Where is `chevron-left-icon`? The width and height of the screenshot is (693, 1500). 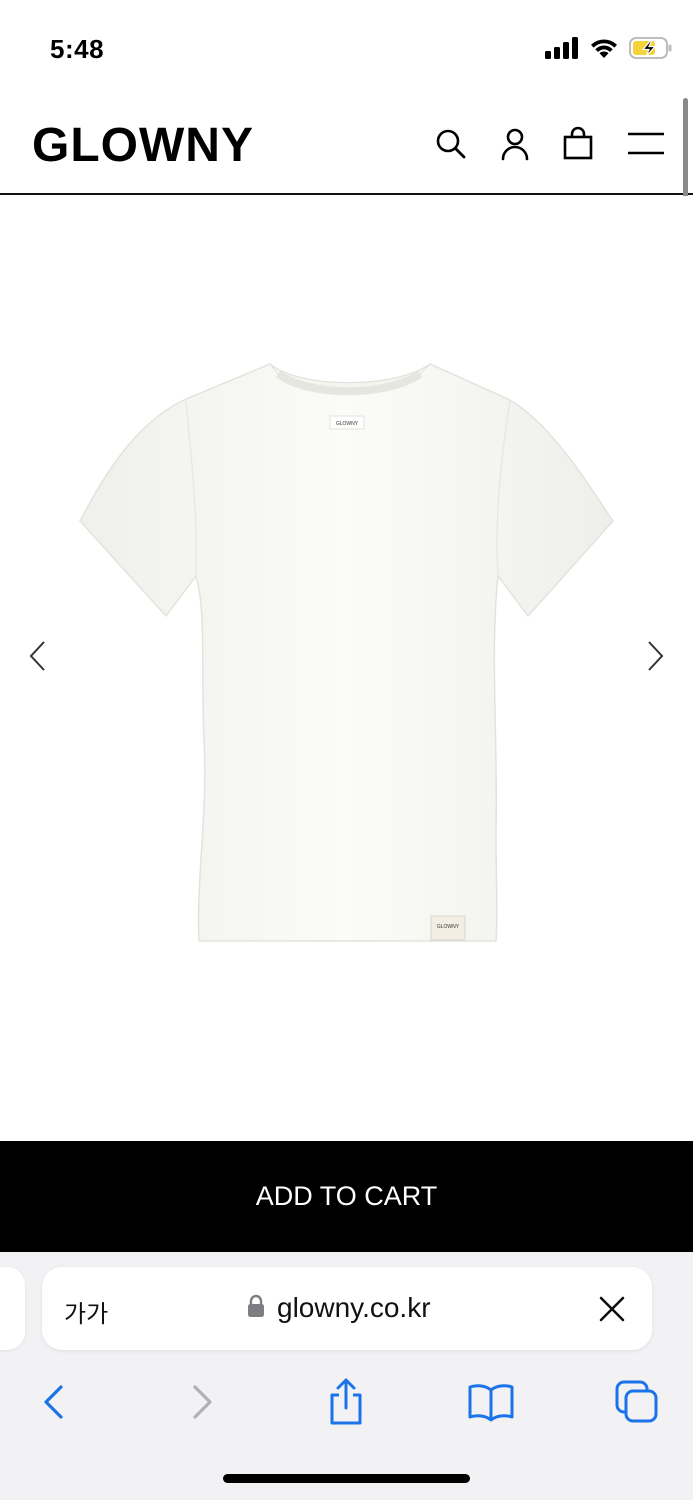 chevron-left-icon is located at coordinates (37, 656).